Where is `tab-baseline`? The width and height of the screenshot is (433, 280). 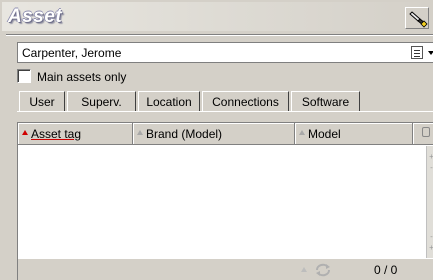 tab-baseline is located at coordinates (225, 111).